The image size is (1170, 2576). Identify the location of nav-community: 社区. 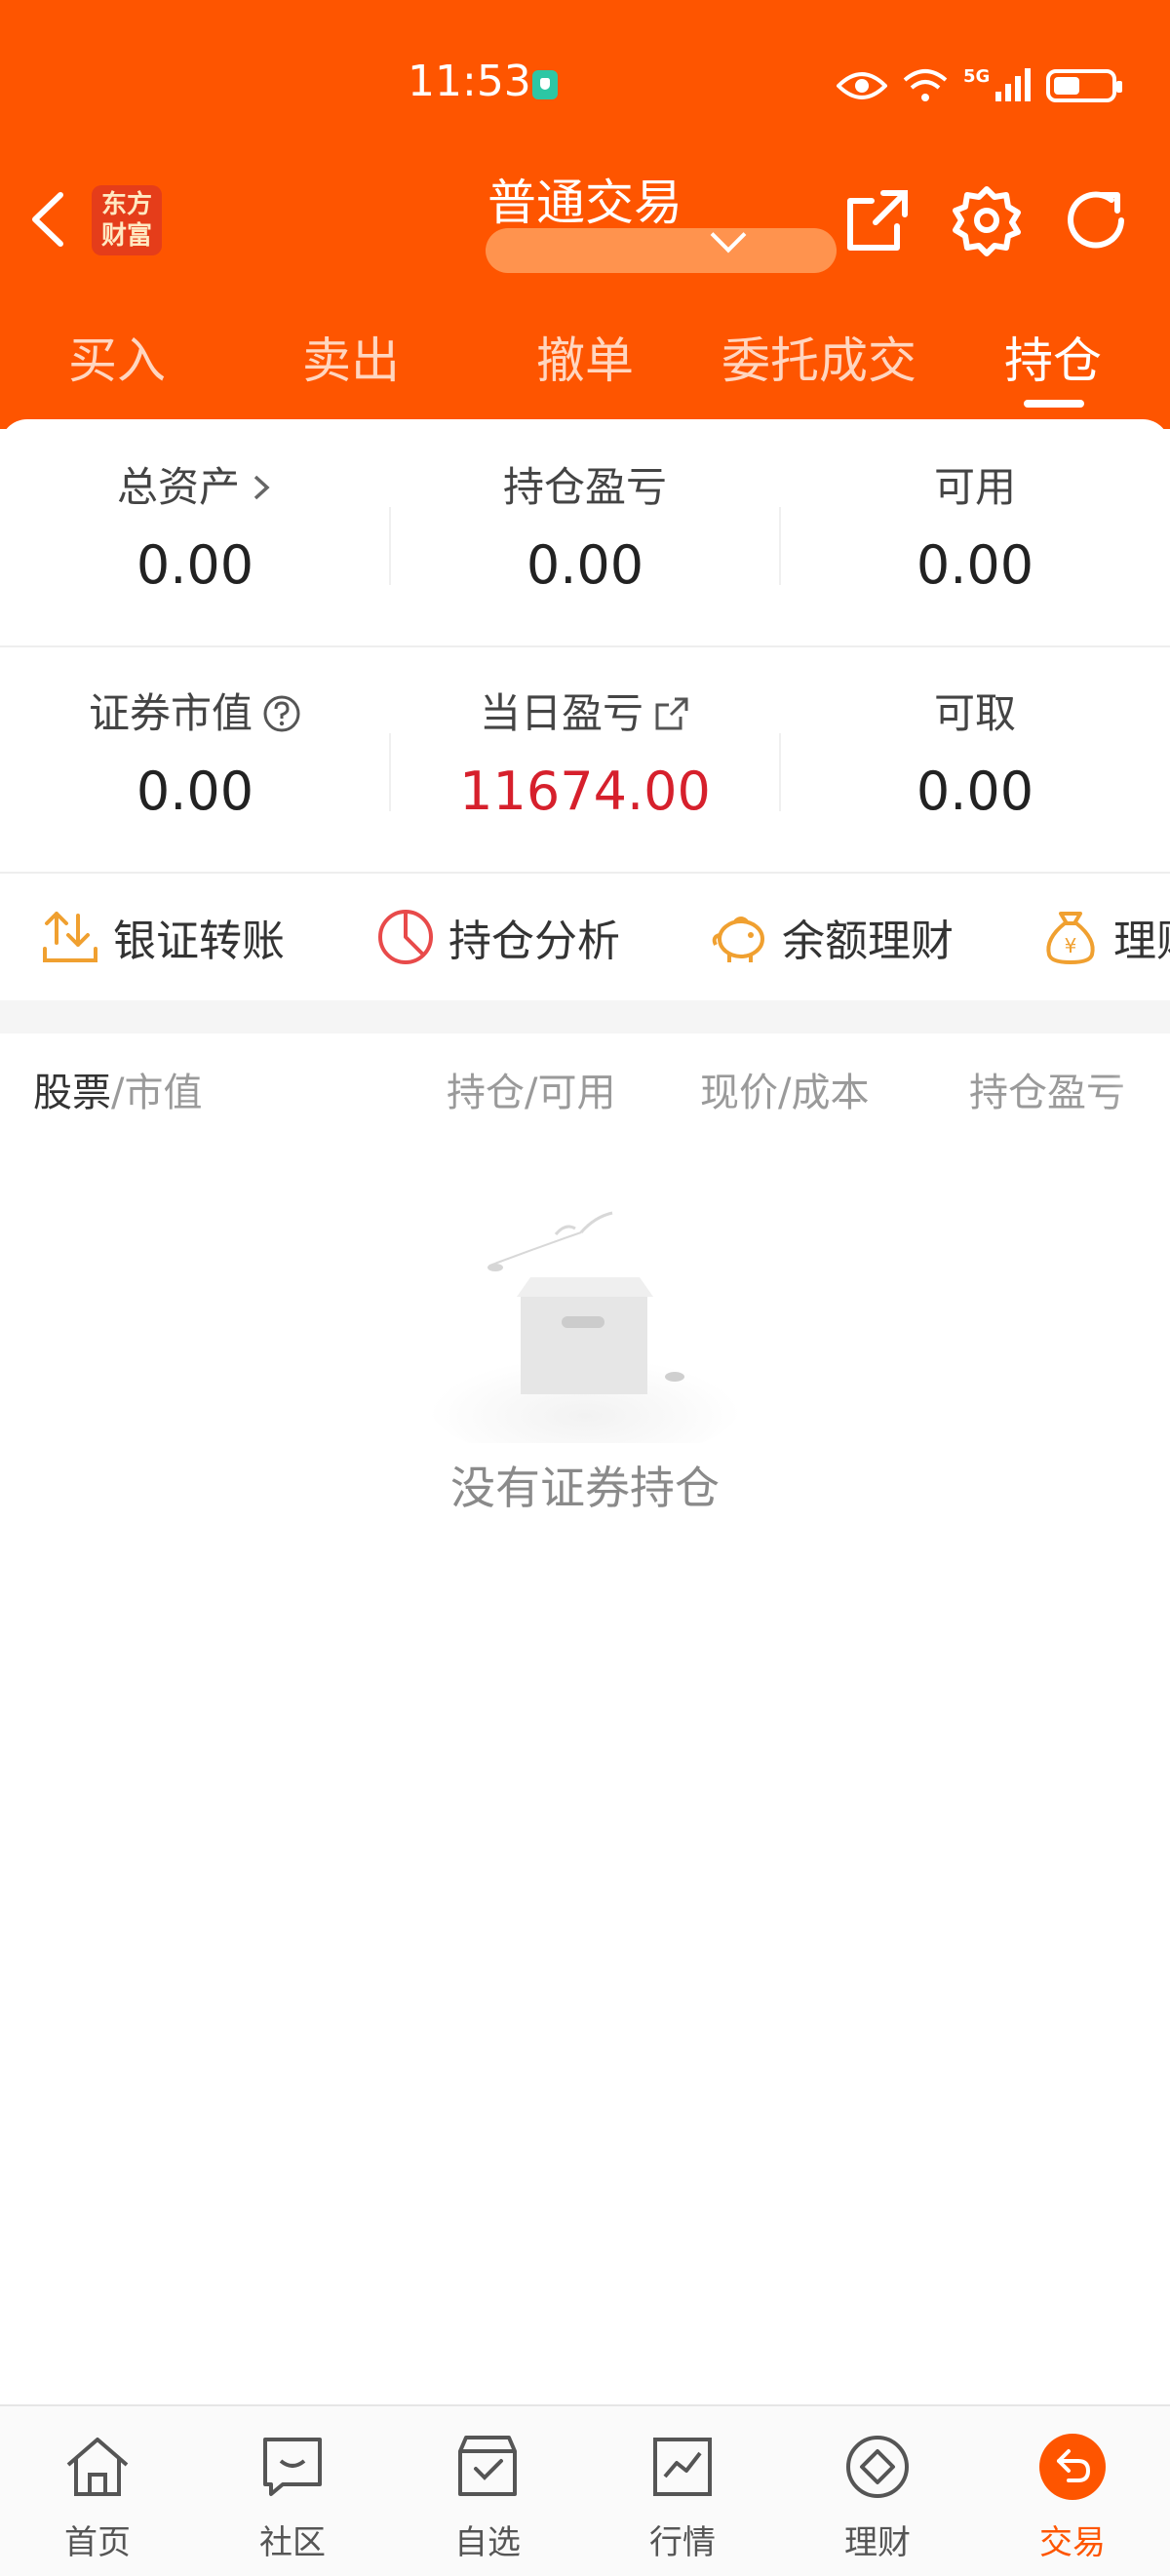
(292, 2495).